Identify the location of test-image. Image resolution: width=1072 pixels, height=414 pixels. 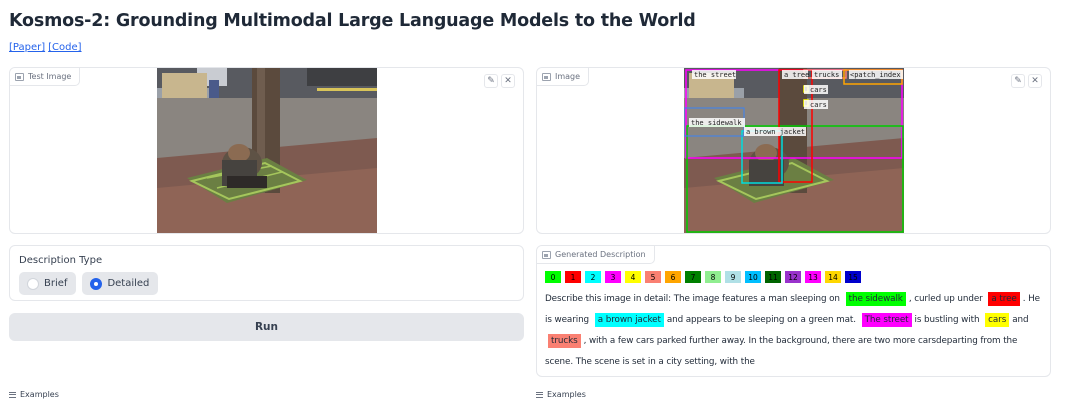
(267, 150).